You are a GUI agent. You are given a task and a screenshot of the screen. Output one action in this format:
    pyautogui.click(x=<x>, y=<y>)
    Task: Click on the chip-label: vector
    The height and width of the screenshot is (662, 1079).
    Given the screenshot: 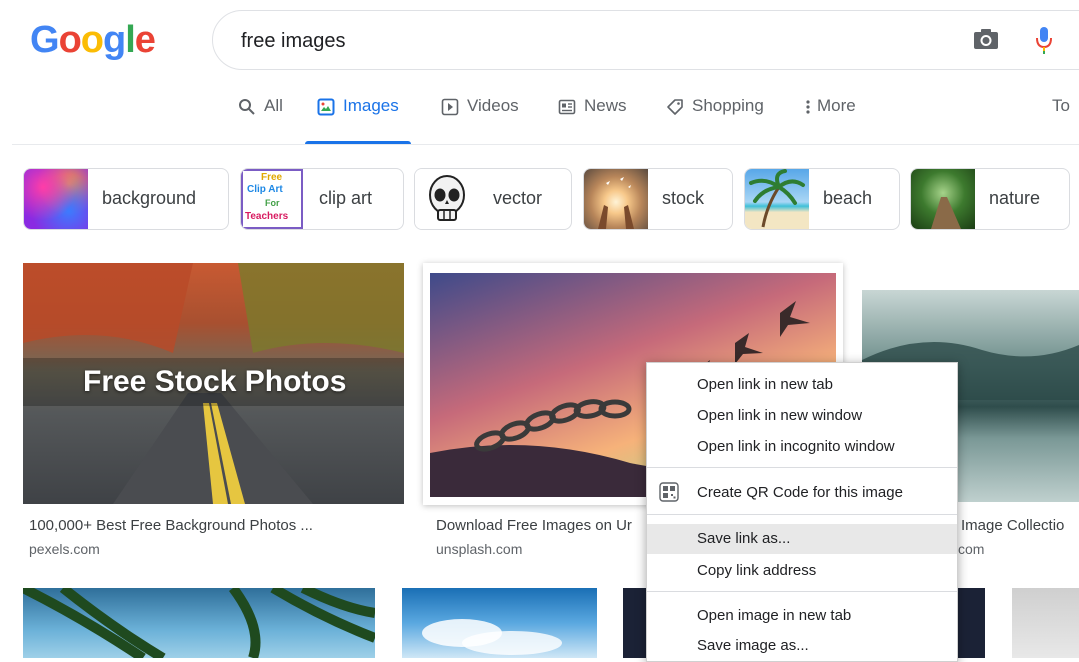 What is the action you would take?
    pyautogui.click(x=518, y=198)
    